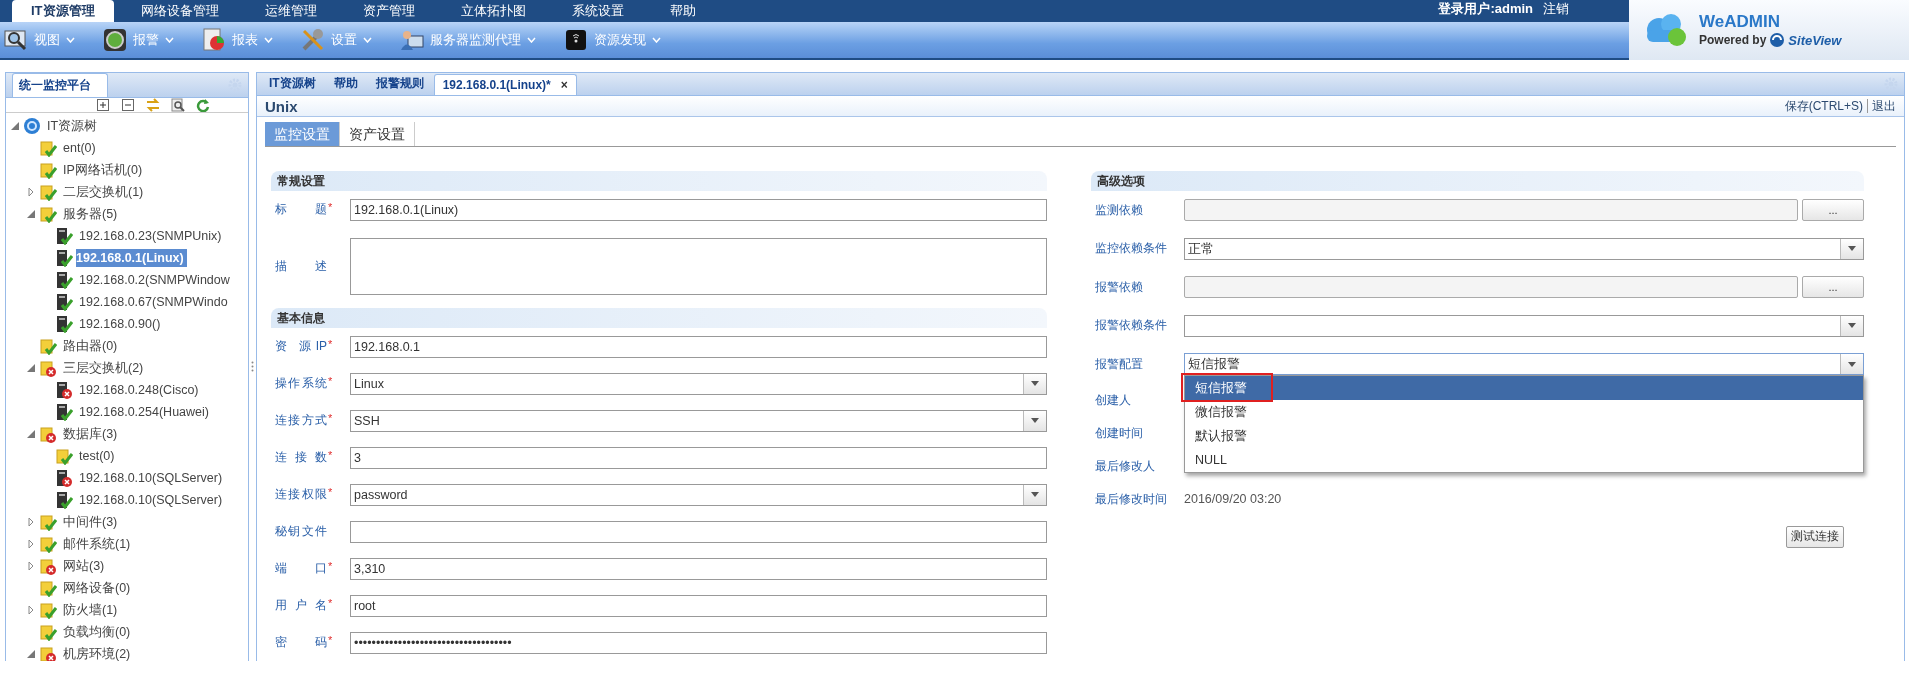  Describe the element at coordinates (698, 568) in the screenshot. I see `input-field: 3,310` at that location.